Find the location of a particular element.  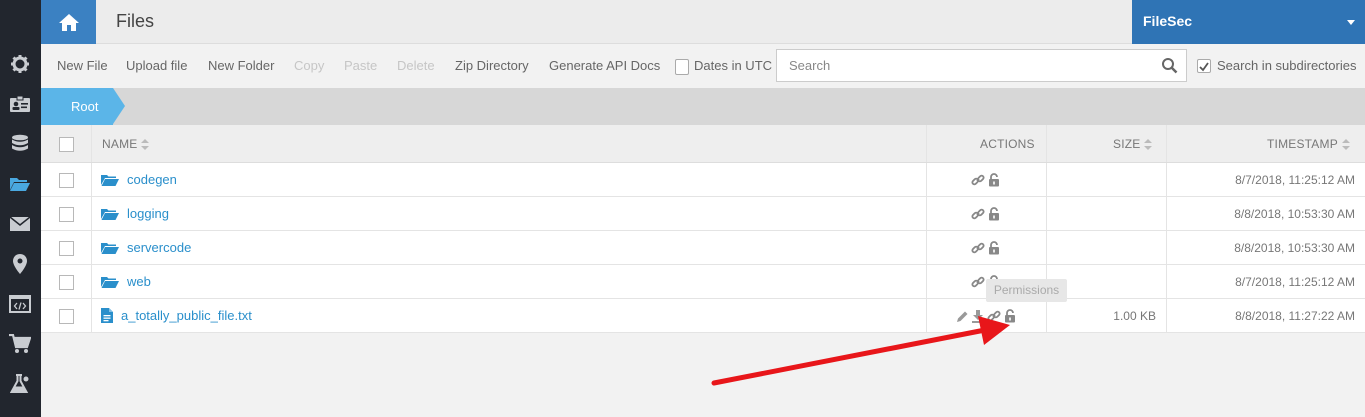

table-row: logging 8/8/2018, 10:53:30 AM is located at coordinates (703, 214).